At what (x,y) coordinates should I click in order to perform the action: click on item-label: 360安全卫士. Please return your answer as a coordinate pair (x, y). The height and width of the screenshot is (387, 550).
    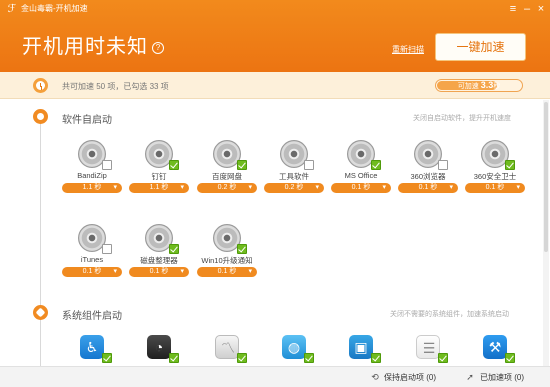
    Looking at the image, I should click on (495, 176).